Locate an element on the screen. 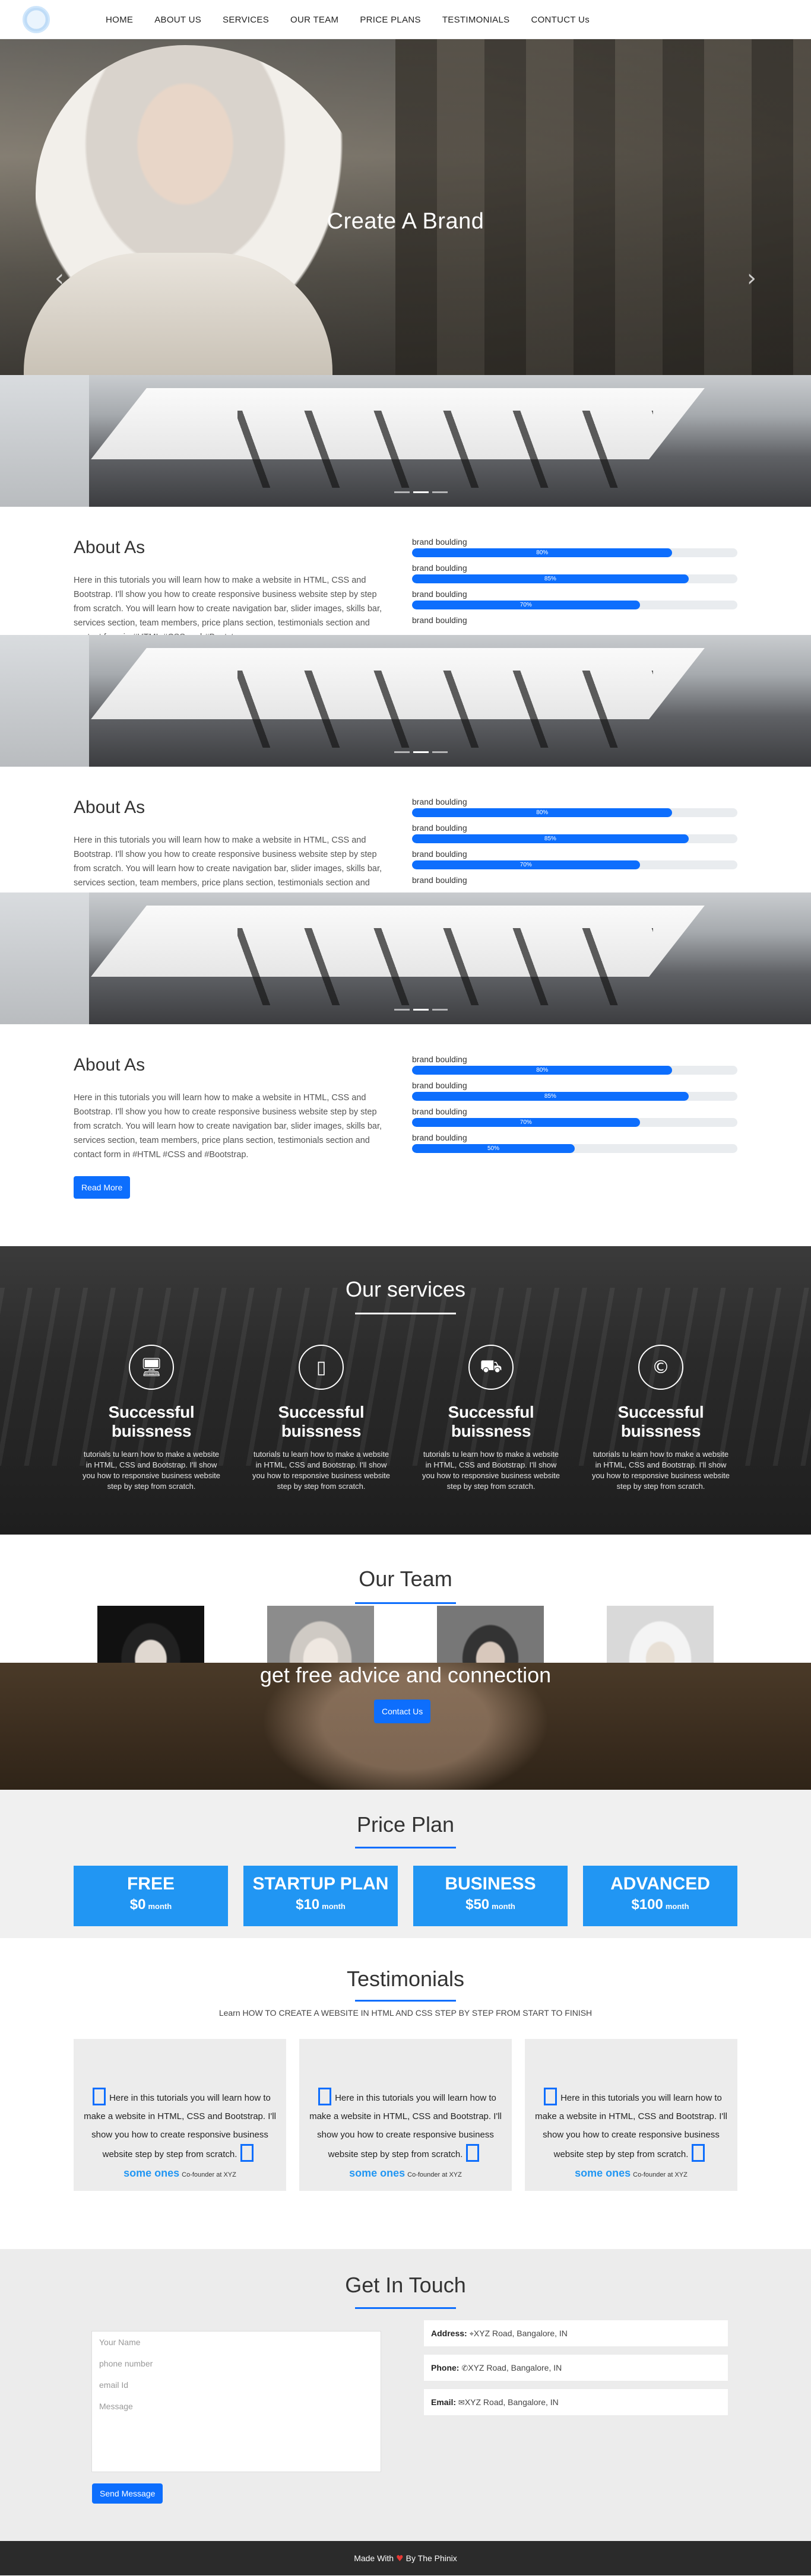 The width and height of the screenshot is (811, 2576). progress-fill: 50% is located at coordinates (493, 1148).